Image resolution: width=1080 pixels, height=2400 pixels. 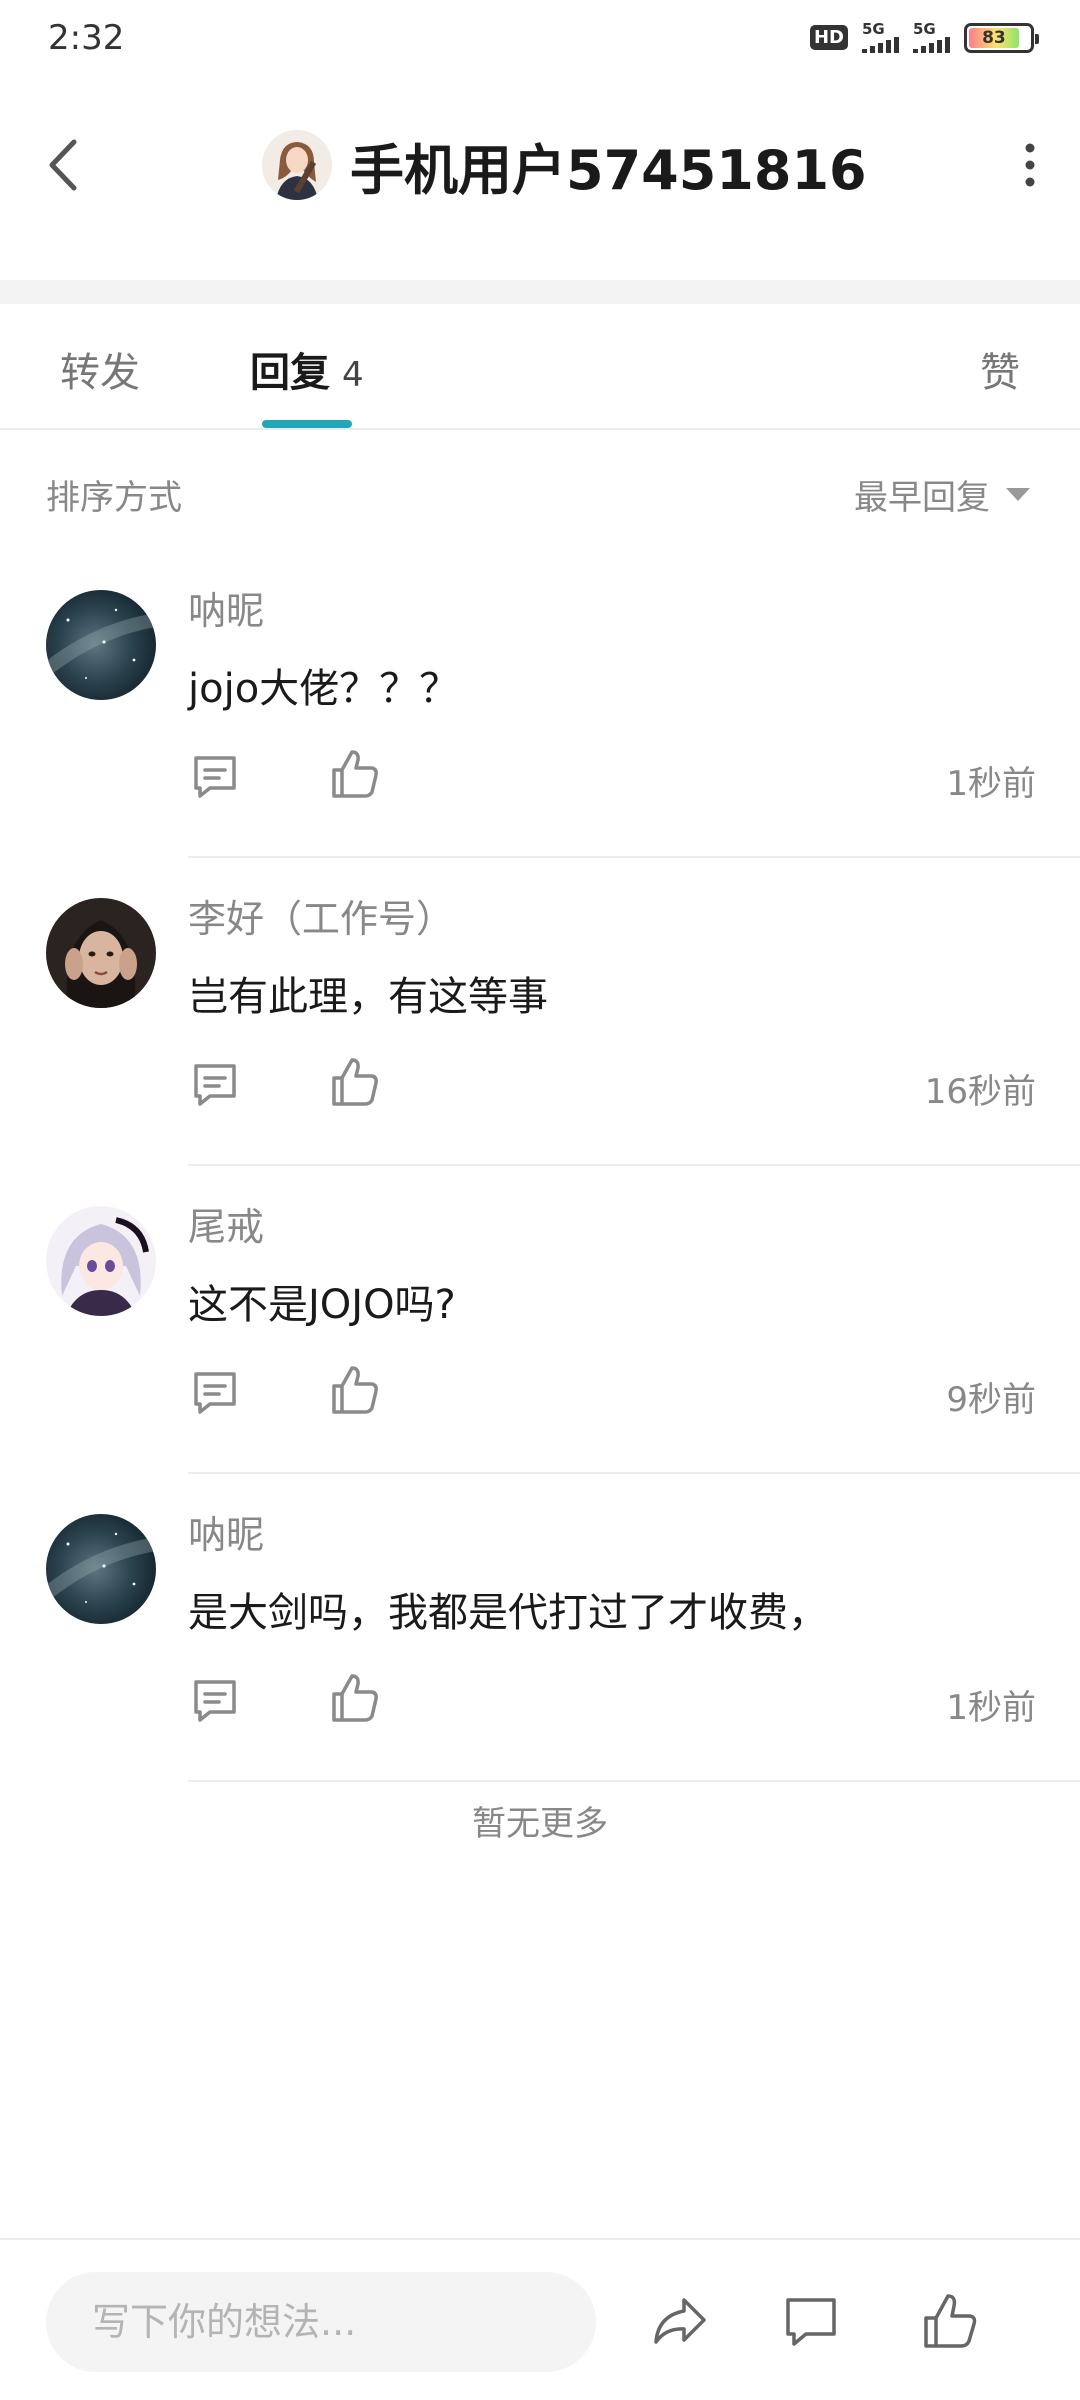 I want to click on comment-text: 是大剑吗，我都是代打过了才收费，, so click(x=508, y=1613).